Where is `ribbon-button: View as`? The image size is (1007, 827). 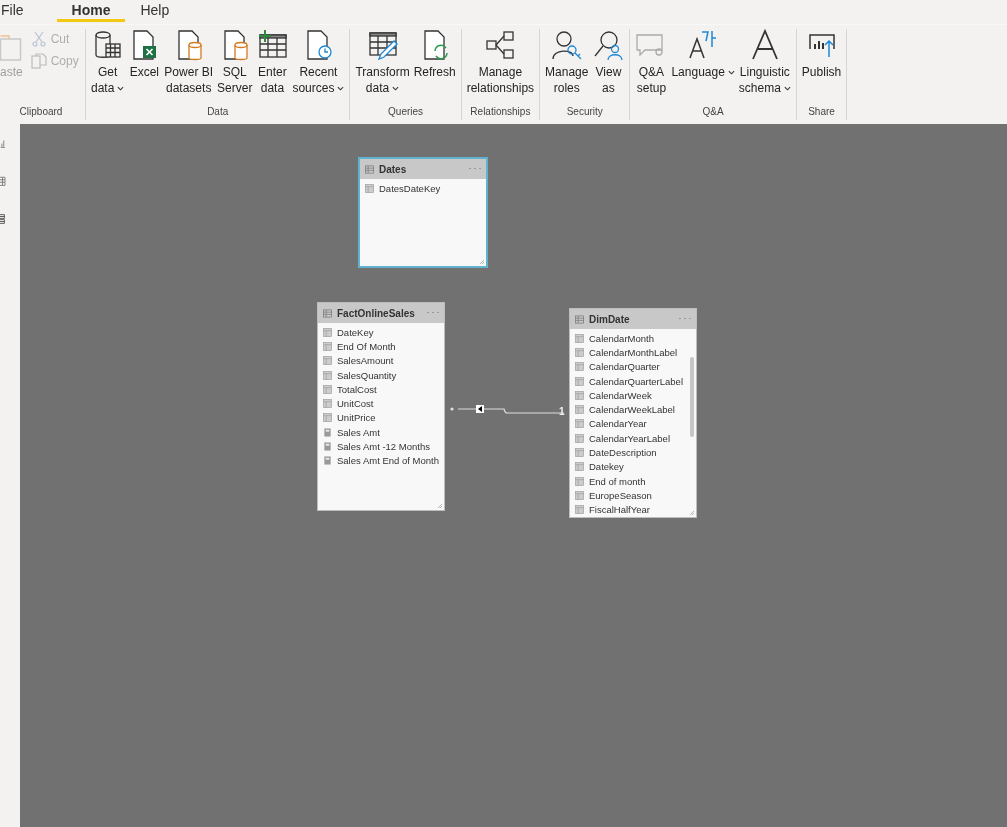 ribbon-button: View as is located at coordinates (608, 62).